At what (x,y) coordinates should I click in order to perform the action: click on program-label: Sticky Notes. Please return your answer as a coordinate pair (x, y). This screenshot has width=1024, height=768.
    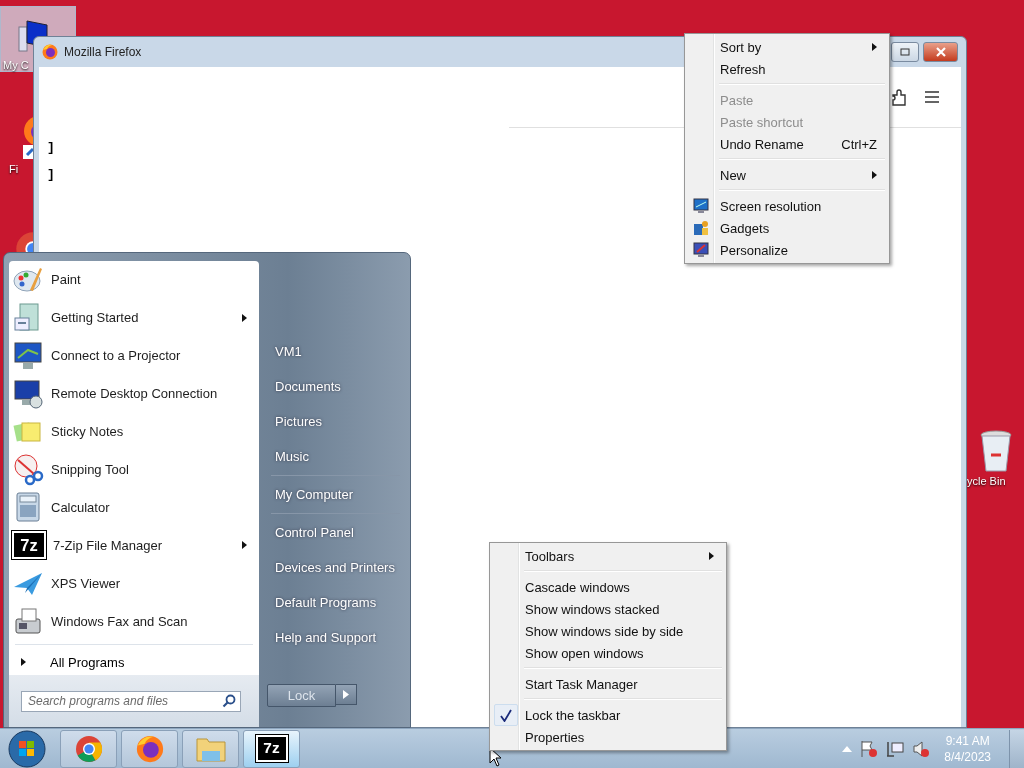
    Looking at the image, I should click on (87, 432).